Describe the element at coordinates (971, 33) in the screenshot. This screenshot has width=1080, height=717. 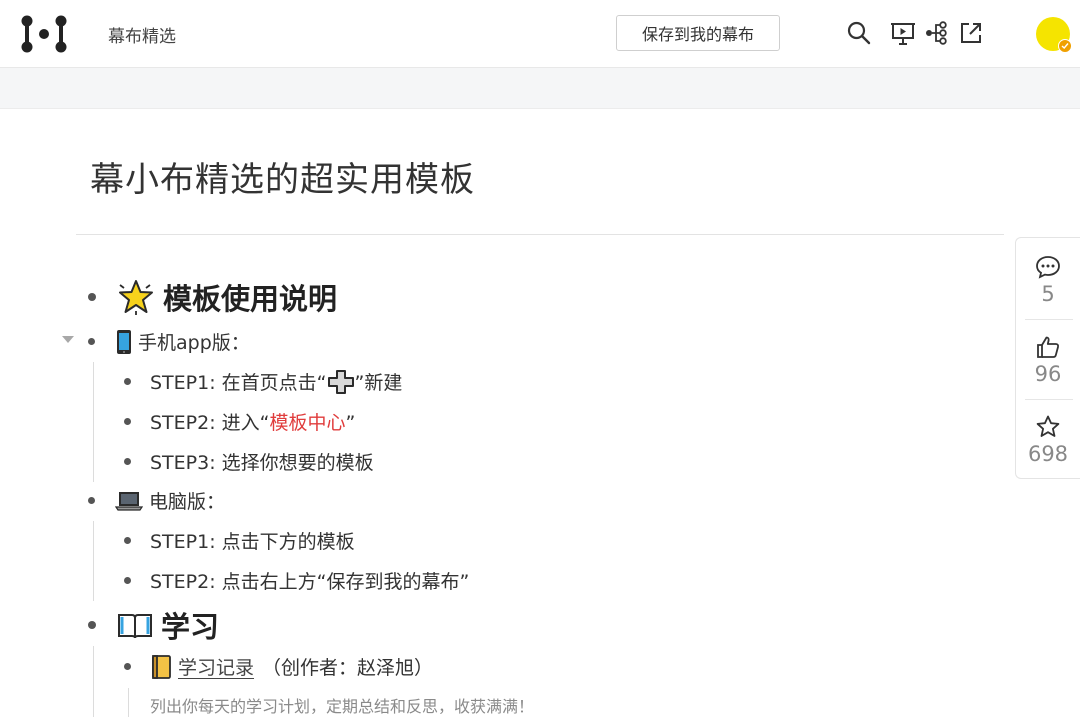
I see `share-icon` at that location.